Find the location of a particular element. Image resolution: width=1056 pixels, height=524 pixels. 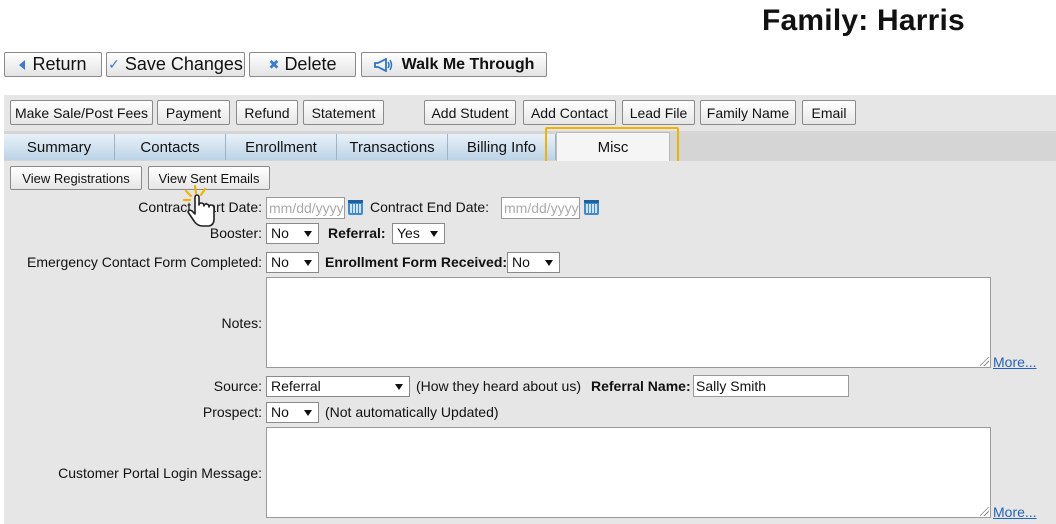

checkmark-icon: ✓ is located at coordinates (114, 64).